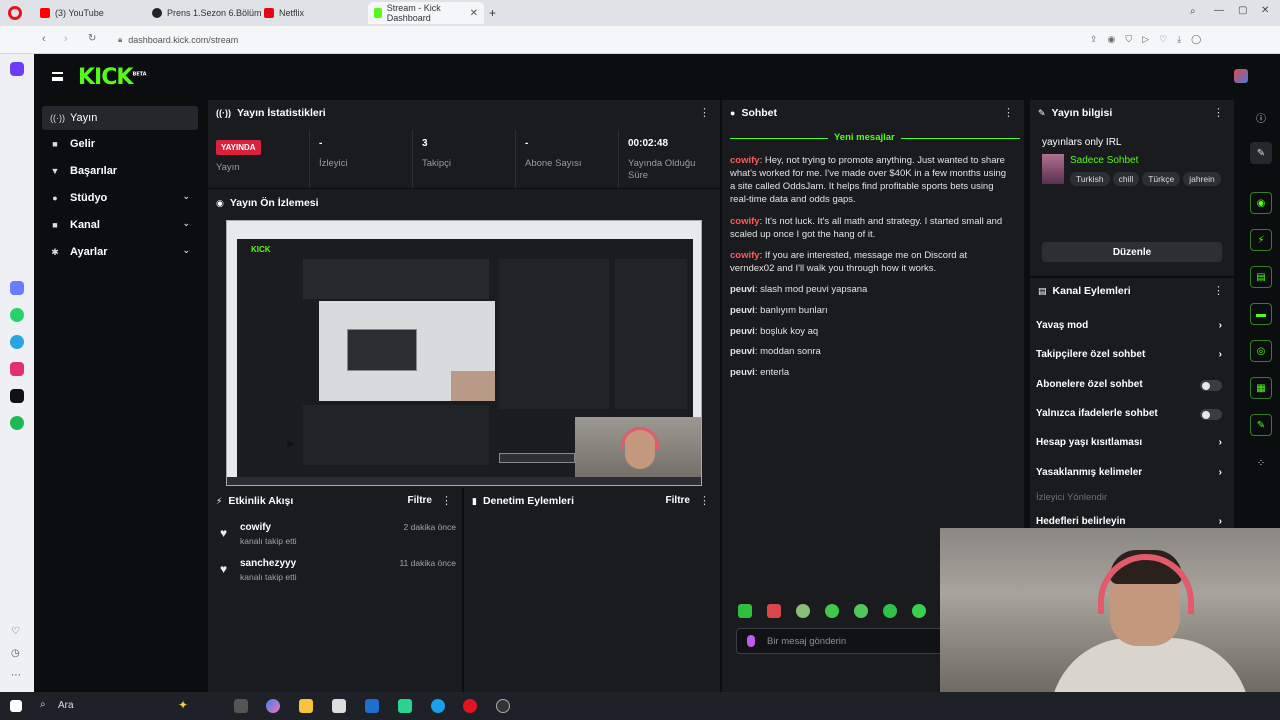 The width and height of the screenshot is (1280, 720). Describe the element at coordinates (1219, 10) in the screenshot. I see `minimize-icon: —` at that location.